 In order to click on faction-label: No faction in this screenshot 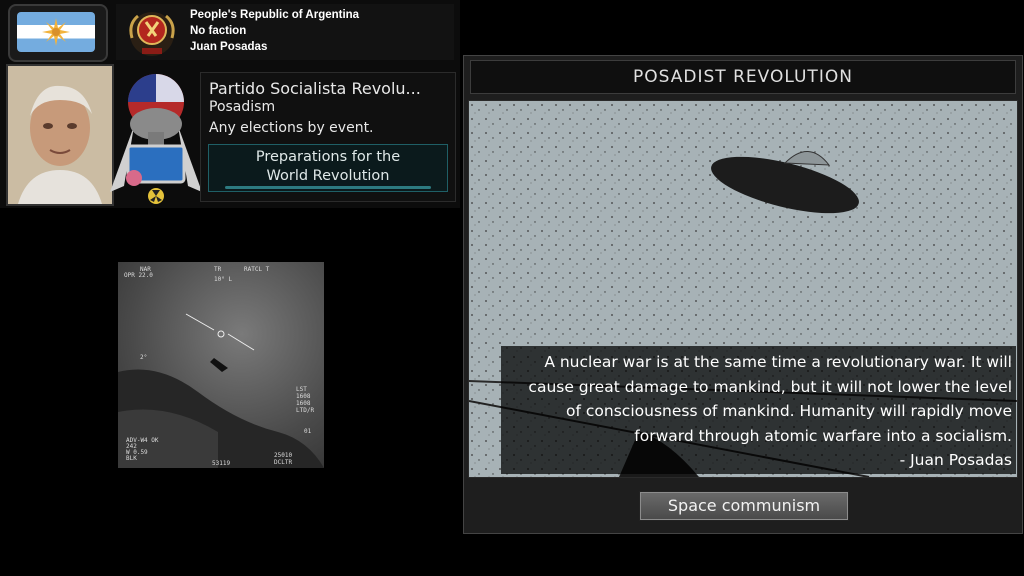, I will do `click(218, 31)`.